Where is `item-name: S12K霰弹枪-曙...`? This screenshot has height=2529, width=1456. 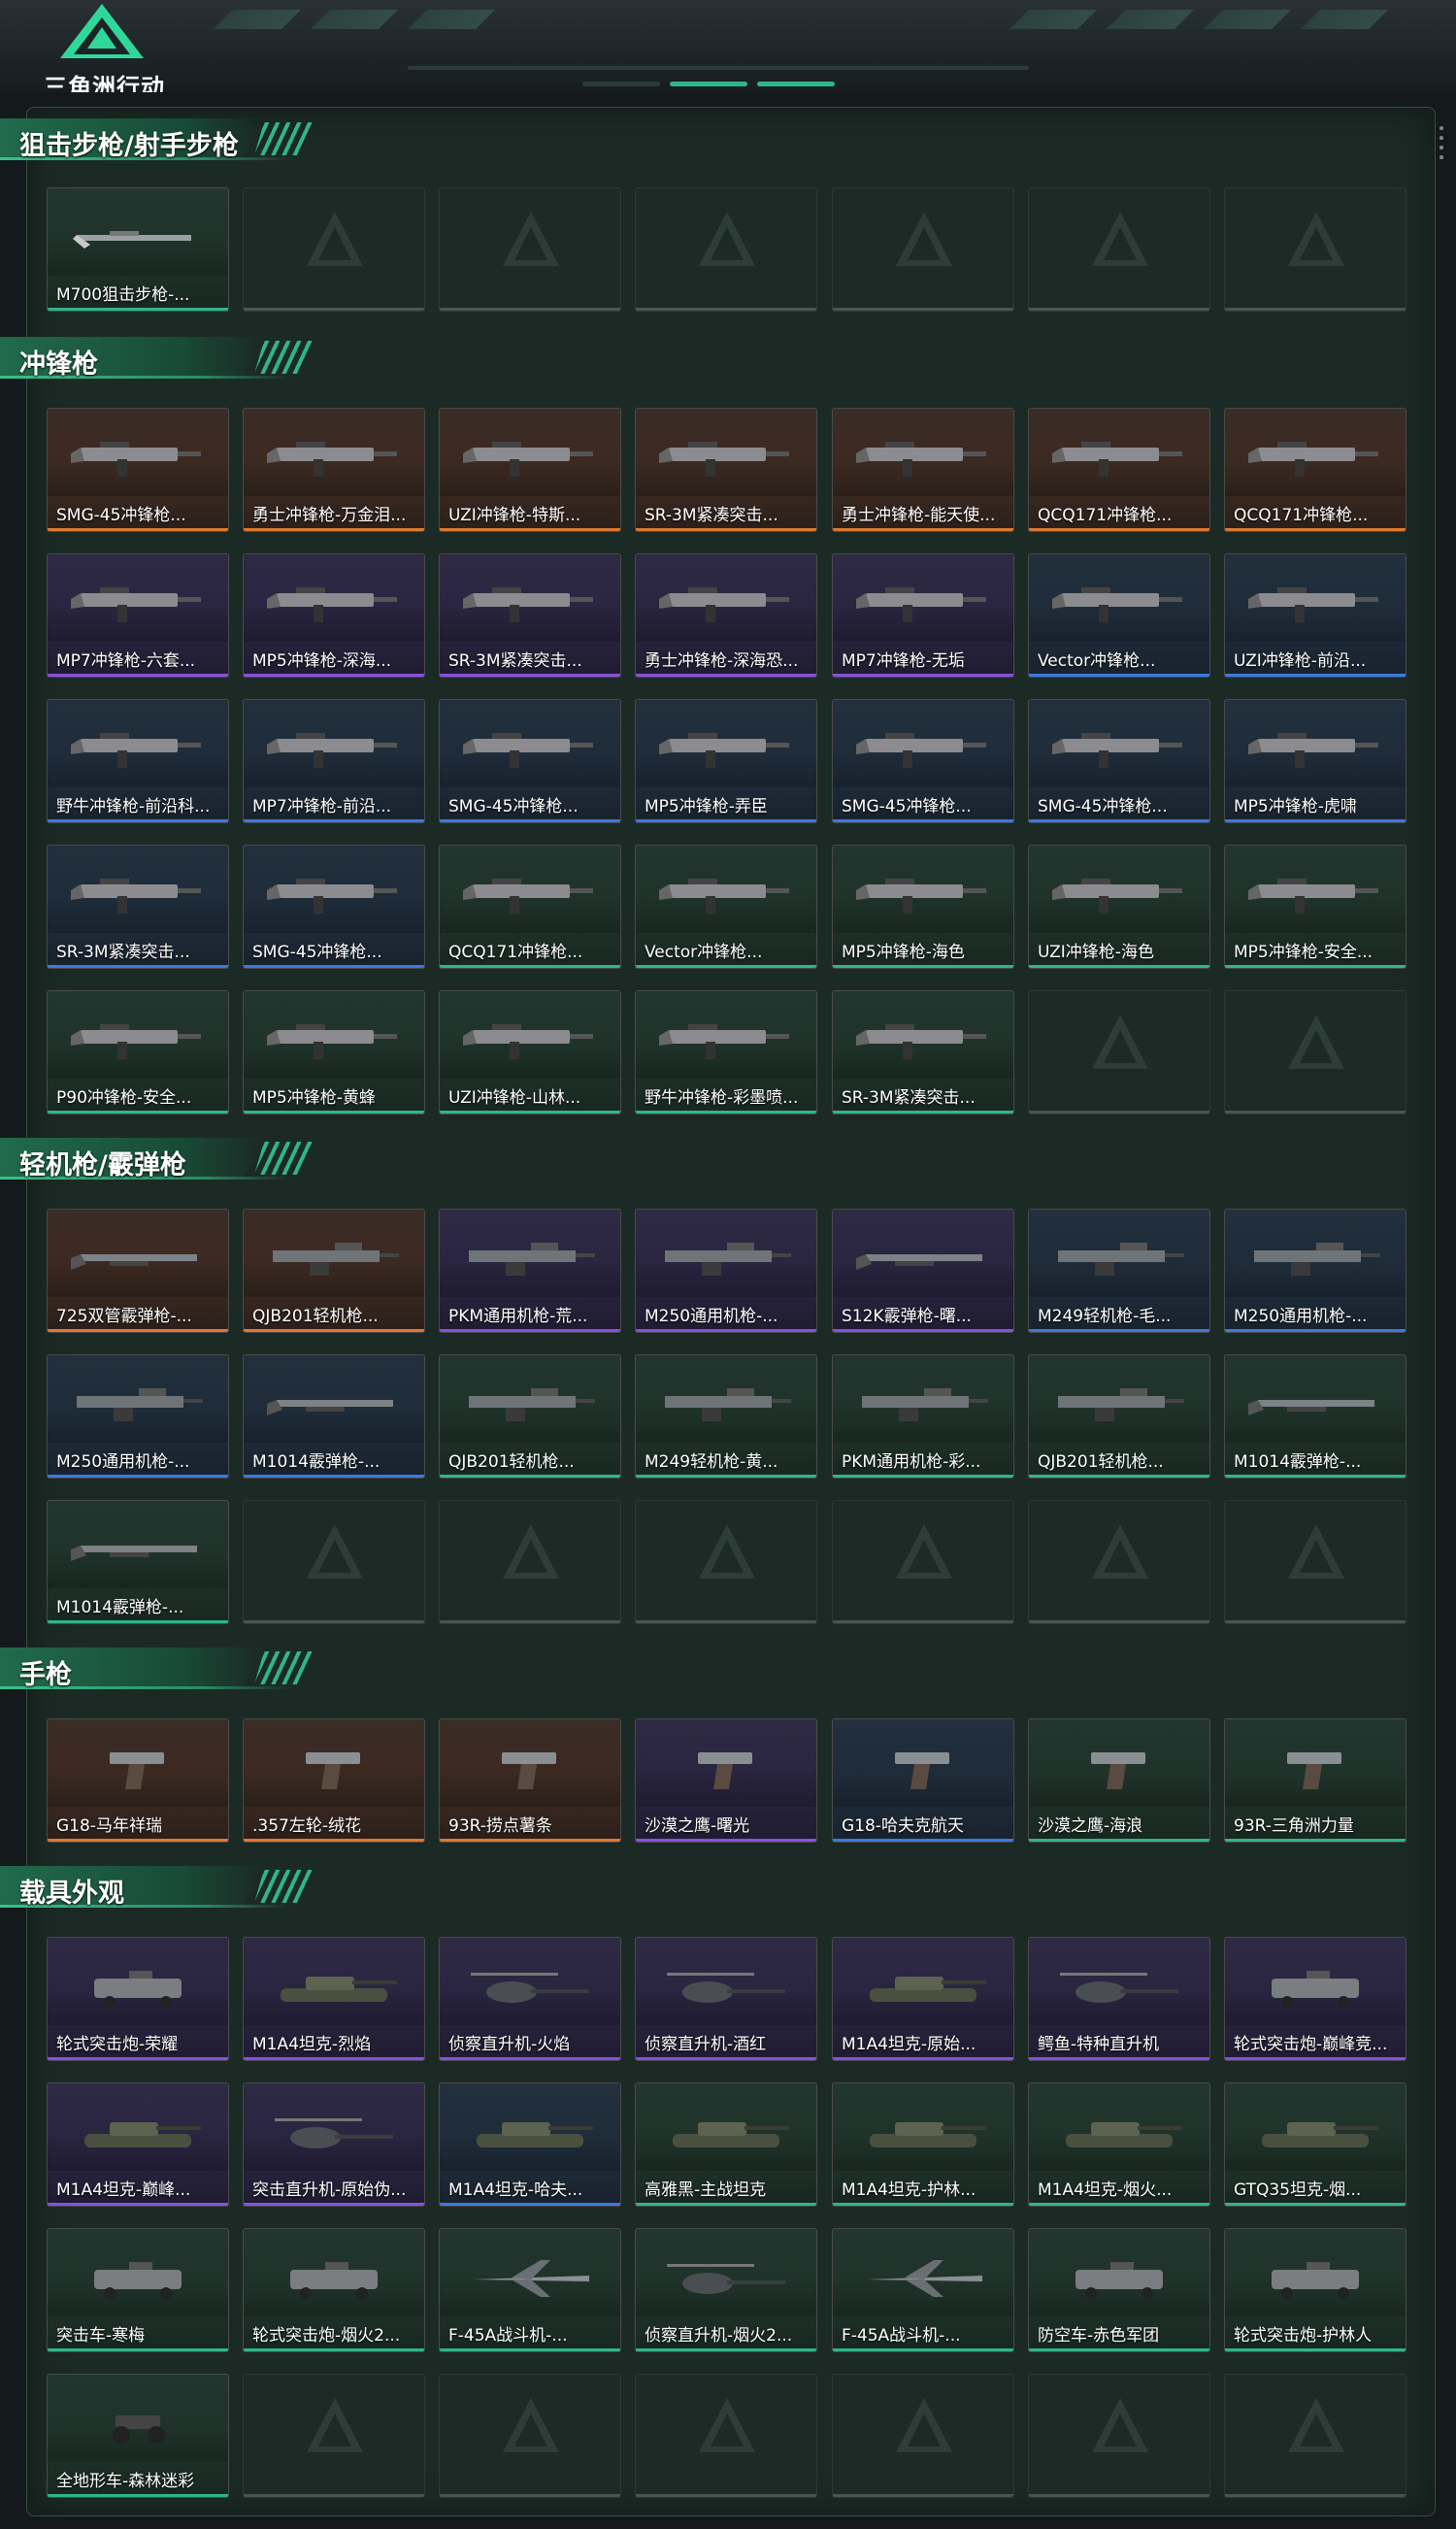
item-name: S12K霰弹枪-曙... is located at coordinates (907, 1316).